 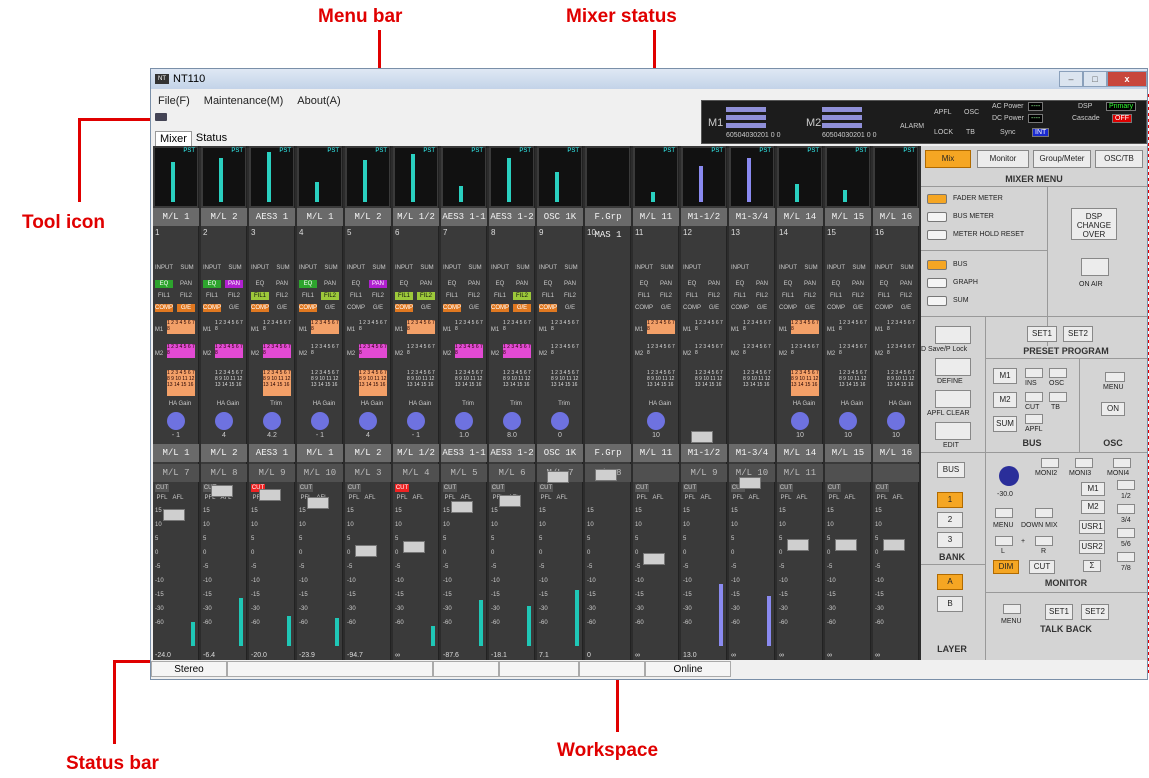 I want to click on graph-indicator, so click(x=937, y=283).